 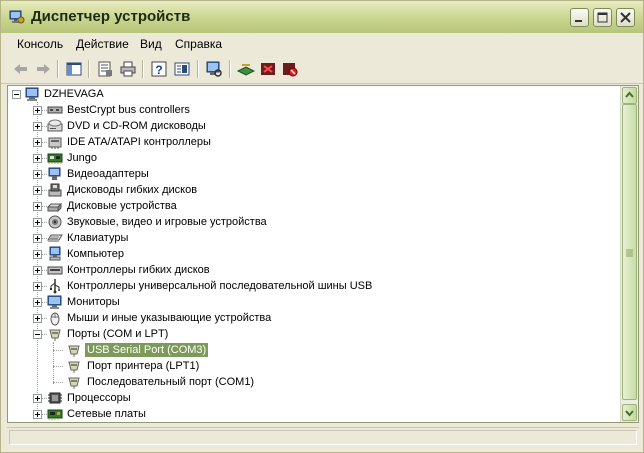 What do you see at coordinates (118, 334) in the screenshot?
I see `tree-item-label: Порты (COM и LPT)` at bounding box center [118, 334].